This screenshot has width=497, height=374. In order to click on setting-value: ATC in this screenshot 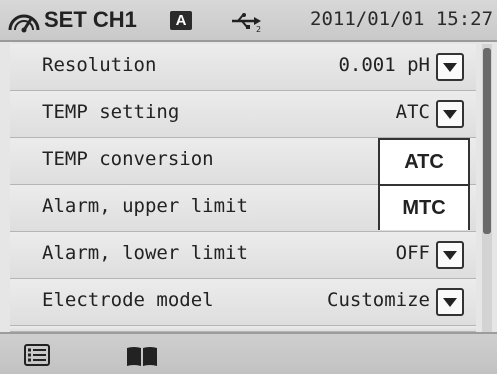, I will do `click(412, 112)`.